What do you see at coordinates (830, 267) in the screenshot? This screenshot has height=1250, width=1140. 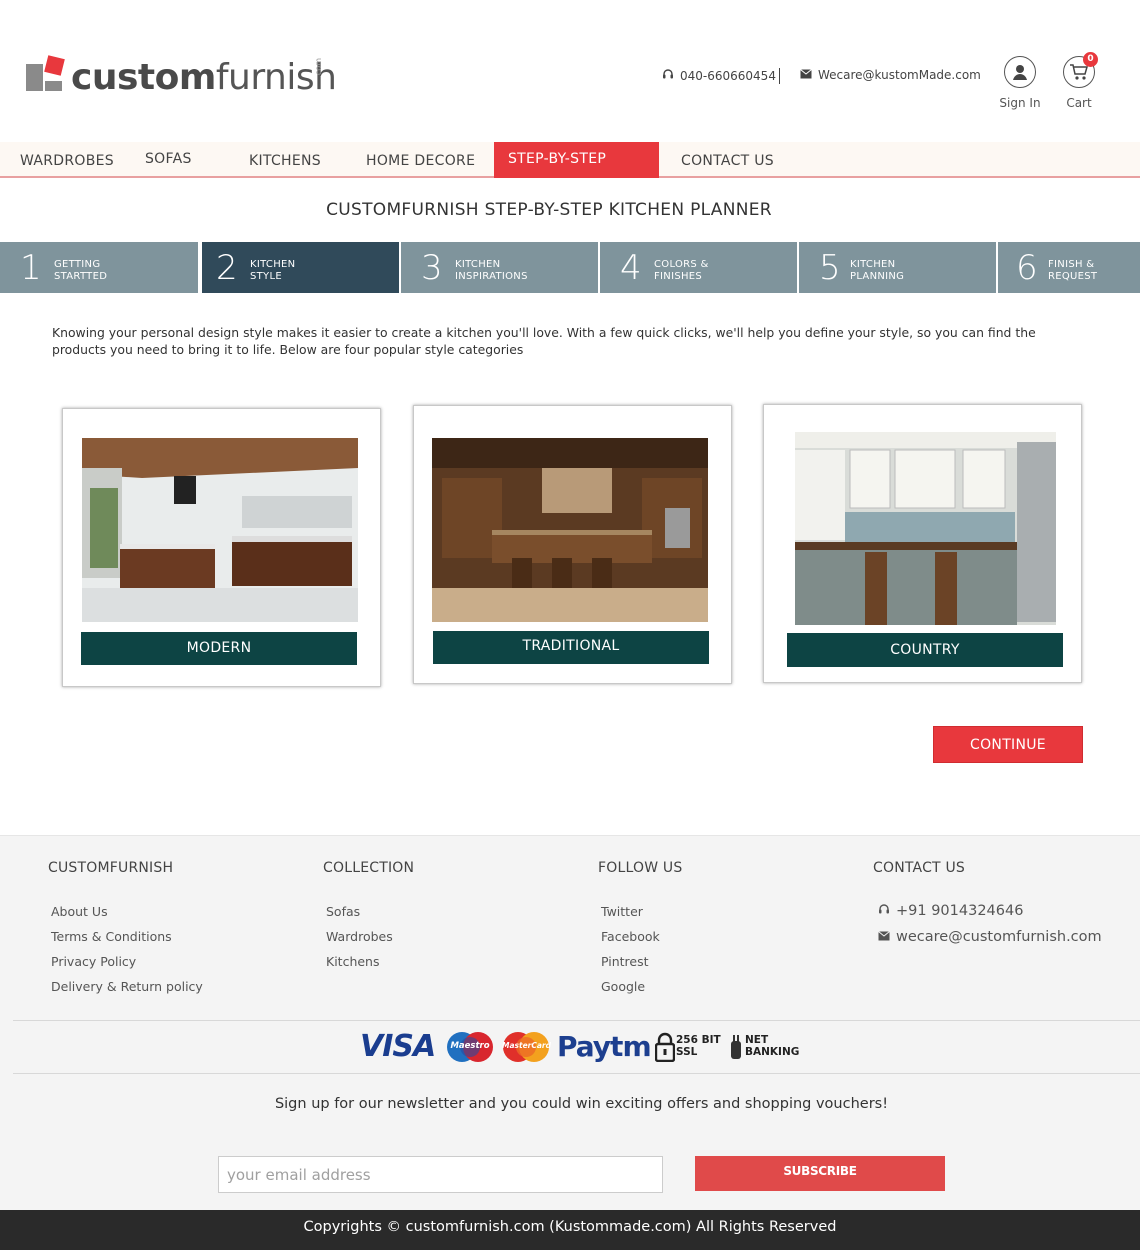 I see `step-number: 5` at bounding box center [830, 267].